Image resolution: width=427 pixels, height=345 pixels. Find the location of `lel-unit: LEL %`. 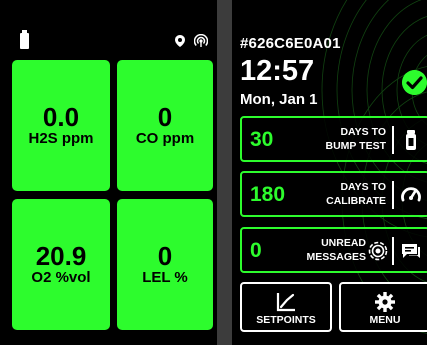

lel-unit: LEL % is located at coordinates (165, 277).